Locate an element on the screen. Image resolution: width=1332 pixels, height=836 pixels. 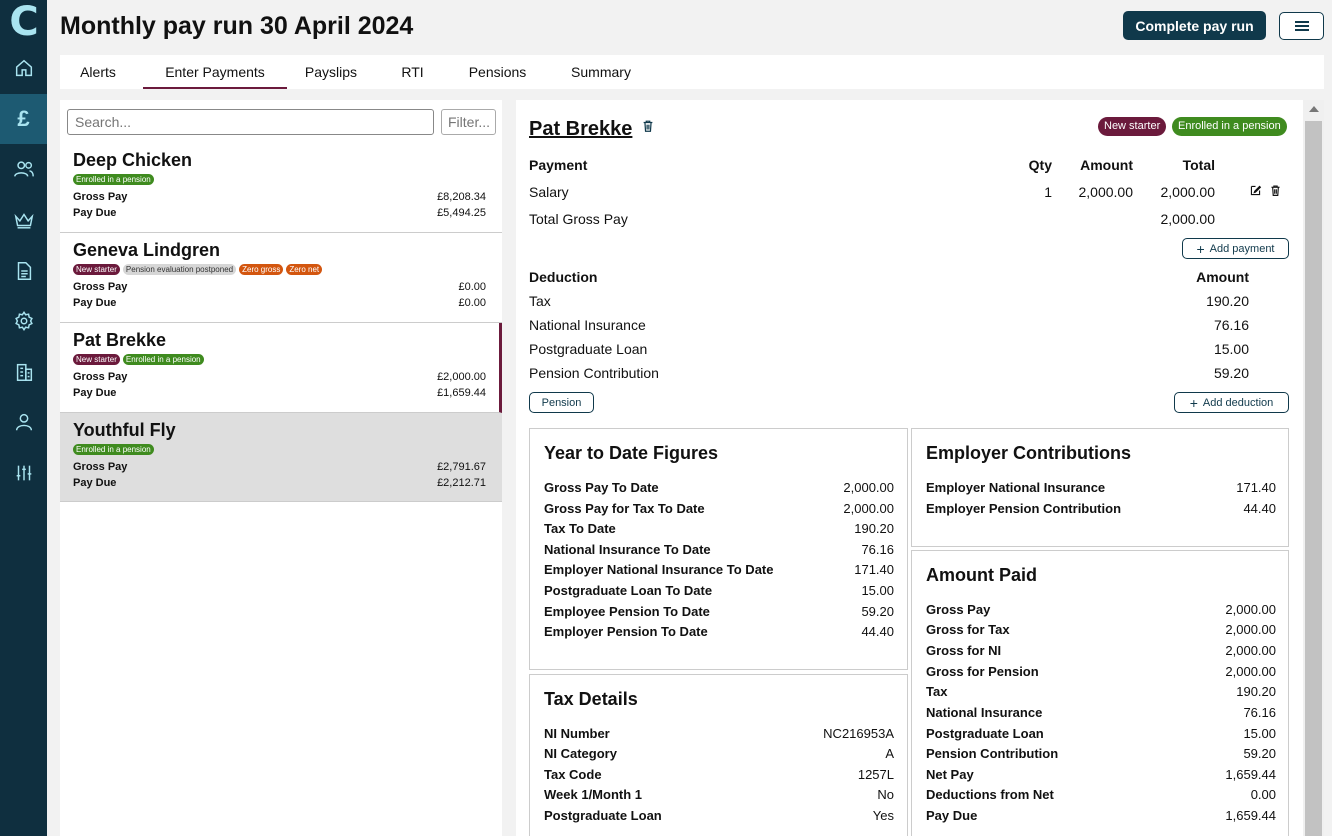
add-deduction-label: Add deduction is located at coordinates (1238, 402).